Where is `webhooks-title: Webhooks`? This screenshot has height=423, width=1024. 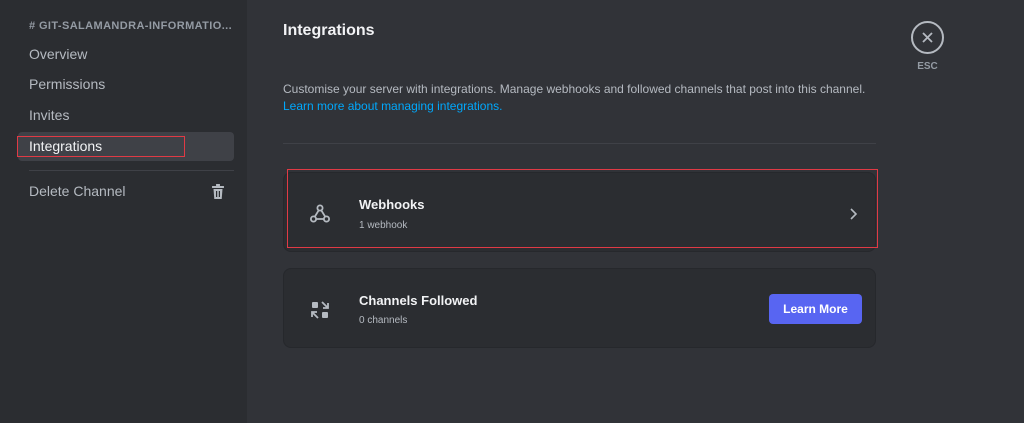
webhooks-title: Webhooks is located at coordinates (392, 204).